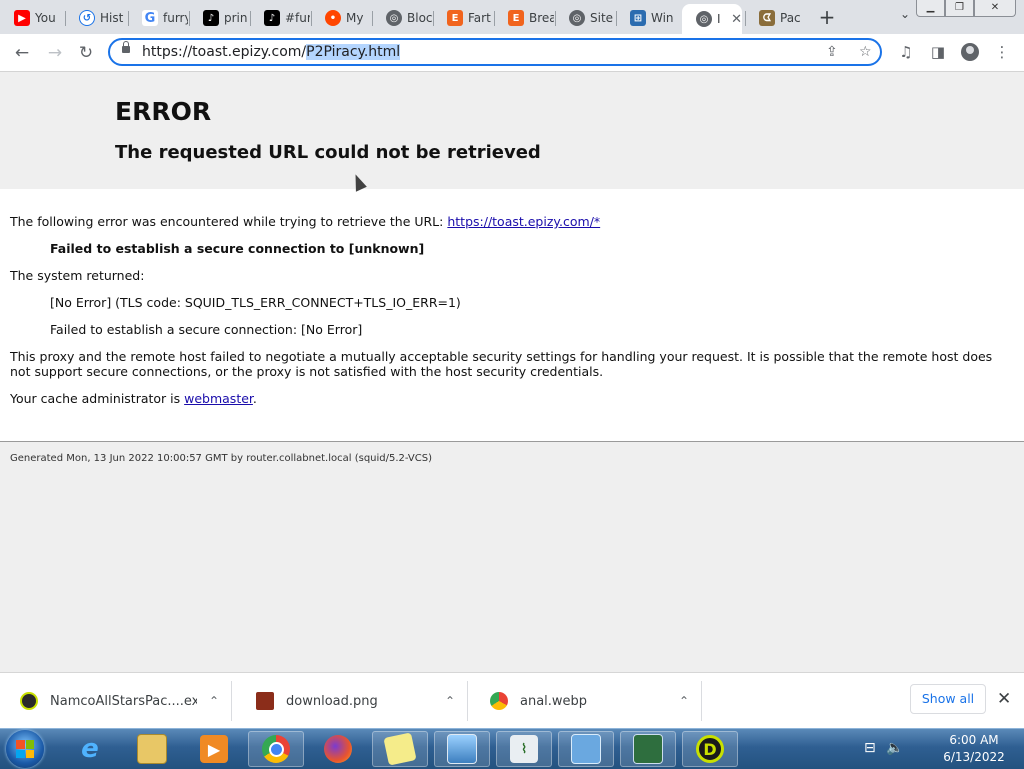  Describe the element at coordinates (602, 18) in the screenshot. I see `tab-title: Site` at that location.